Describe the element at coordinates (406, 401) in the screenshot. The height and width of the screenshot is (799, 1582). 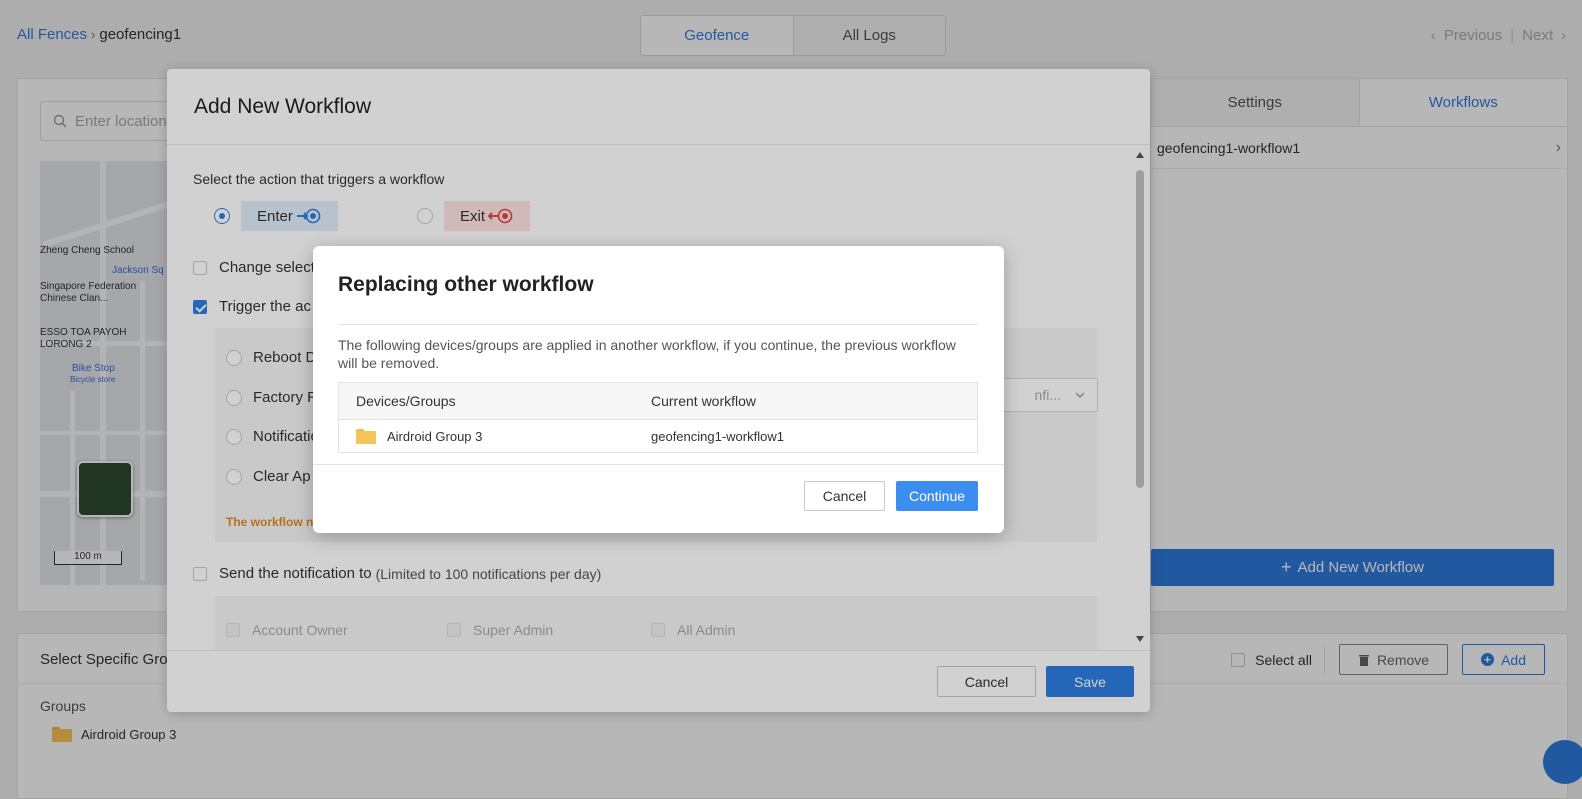
I see `col-devices-groups: Devices/Groups` at that location.